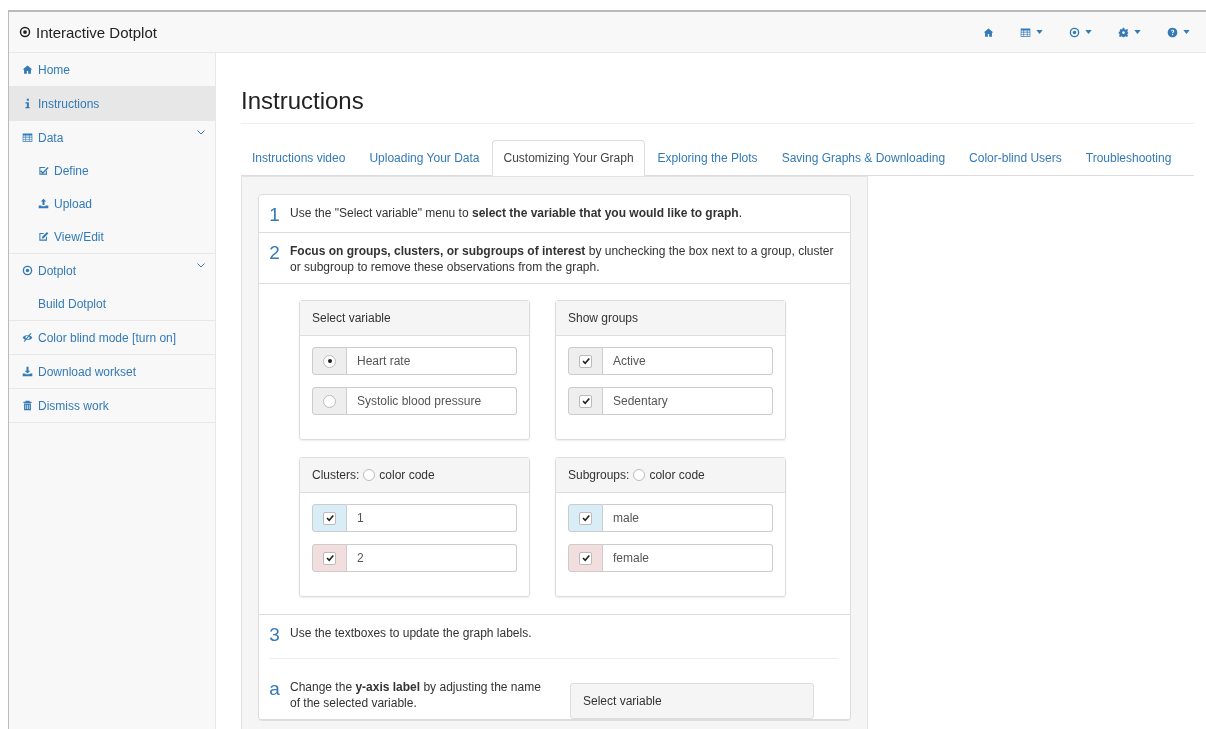 The image size is (1206, 729). What do you see at coordinates (112, 203) in the screenshot?
I see `sidebar-item: Upload` at bounding box center [112, 203].